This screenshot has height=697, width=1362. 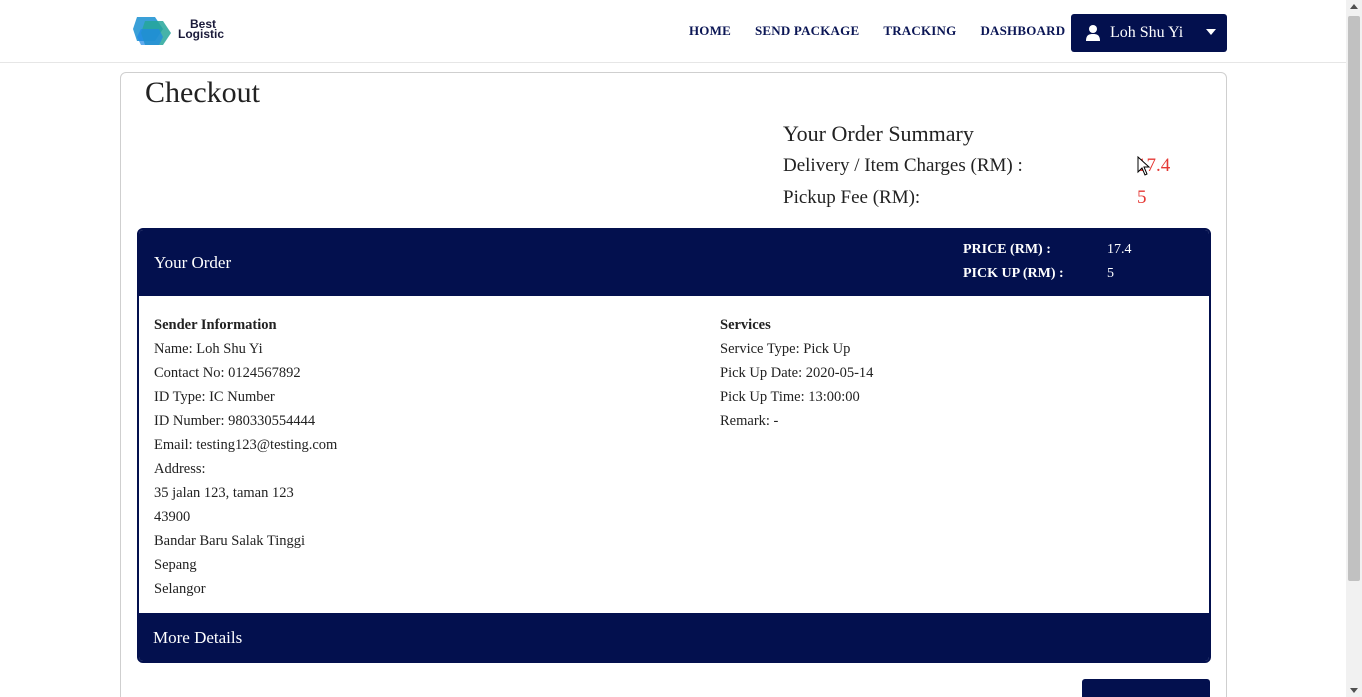 I want to click on nav-links: HOME SEND PACKAGE TRACKING DASHBOARD, so click(x=889, y=31).